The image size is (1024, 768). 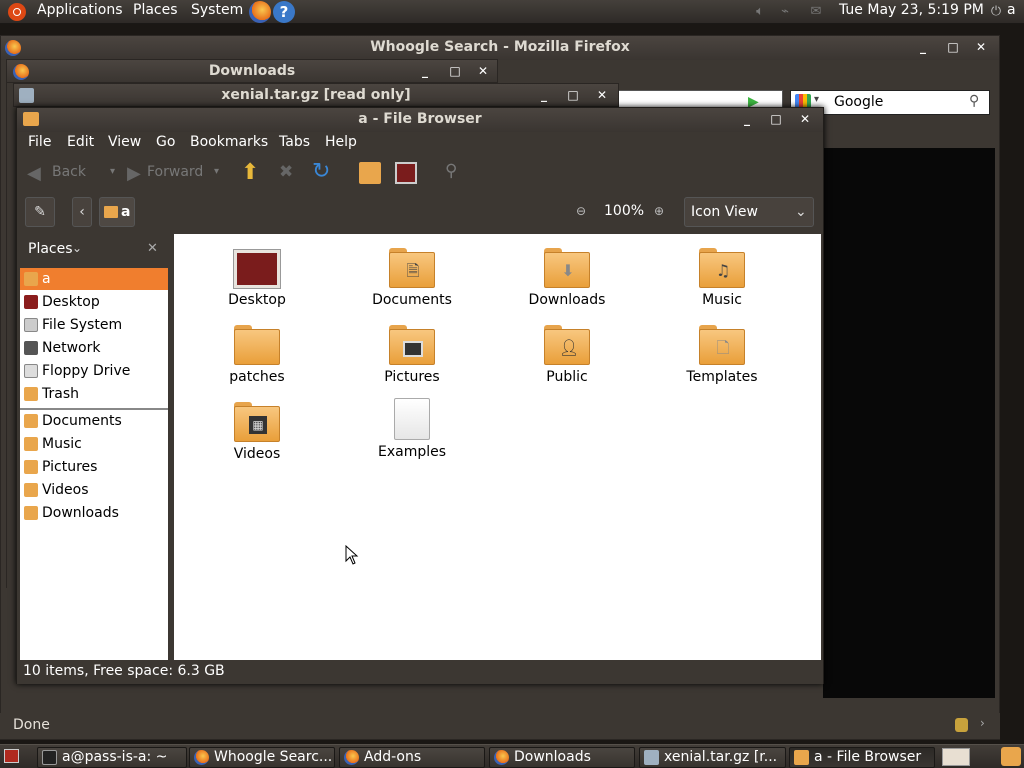 I want to click on folder-templates-icon: 🗋, so click(x=722, y=345).